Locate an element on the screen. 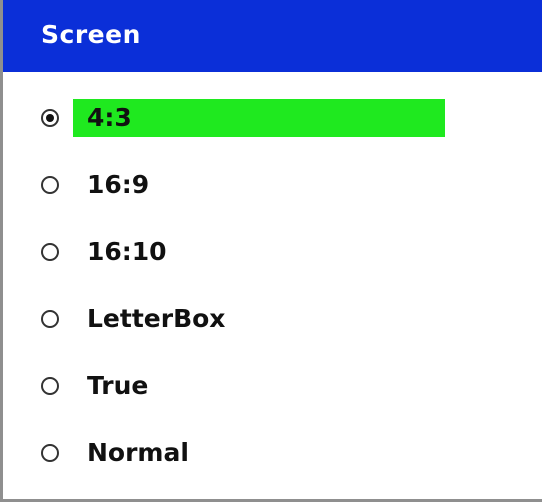  option-letterbox: LetterBox is located at coordinates (272, 319).